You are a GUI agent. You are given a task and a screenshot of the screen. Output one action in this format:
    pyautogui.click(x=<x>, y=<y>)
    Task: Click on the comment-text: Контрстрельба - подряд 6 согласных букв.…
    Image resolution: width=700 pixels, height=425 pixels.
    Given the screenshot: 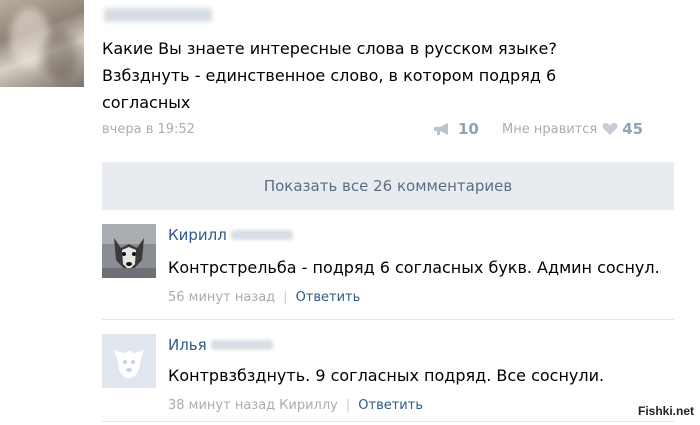 What is the action you would take?
    pyautogui.click(x=414, y=267)
    